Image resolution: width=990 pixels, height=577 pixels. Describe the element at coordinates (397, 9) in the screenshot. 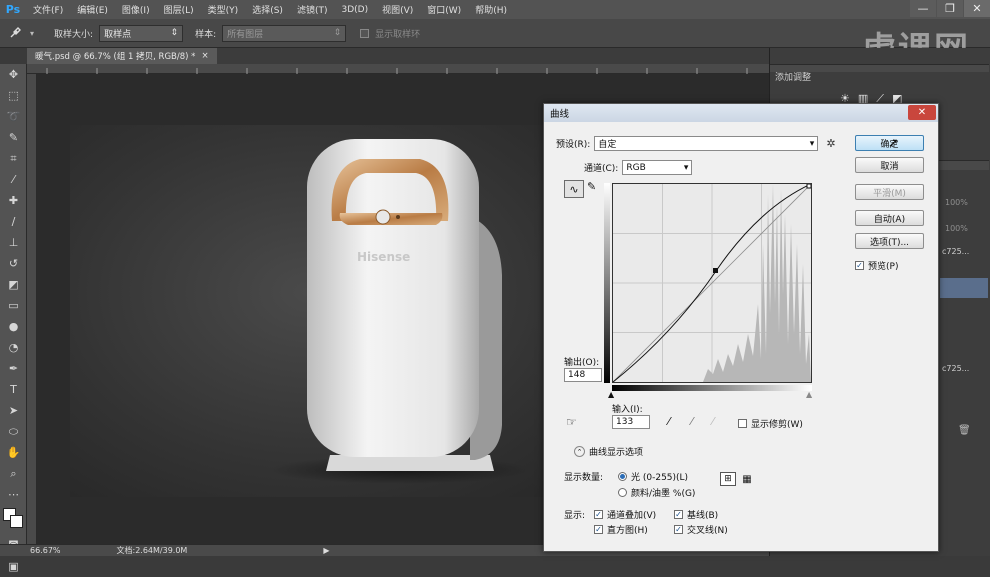

I see `menu-view: 视图(V)` at that location.